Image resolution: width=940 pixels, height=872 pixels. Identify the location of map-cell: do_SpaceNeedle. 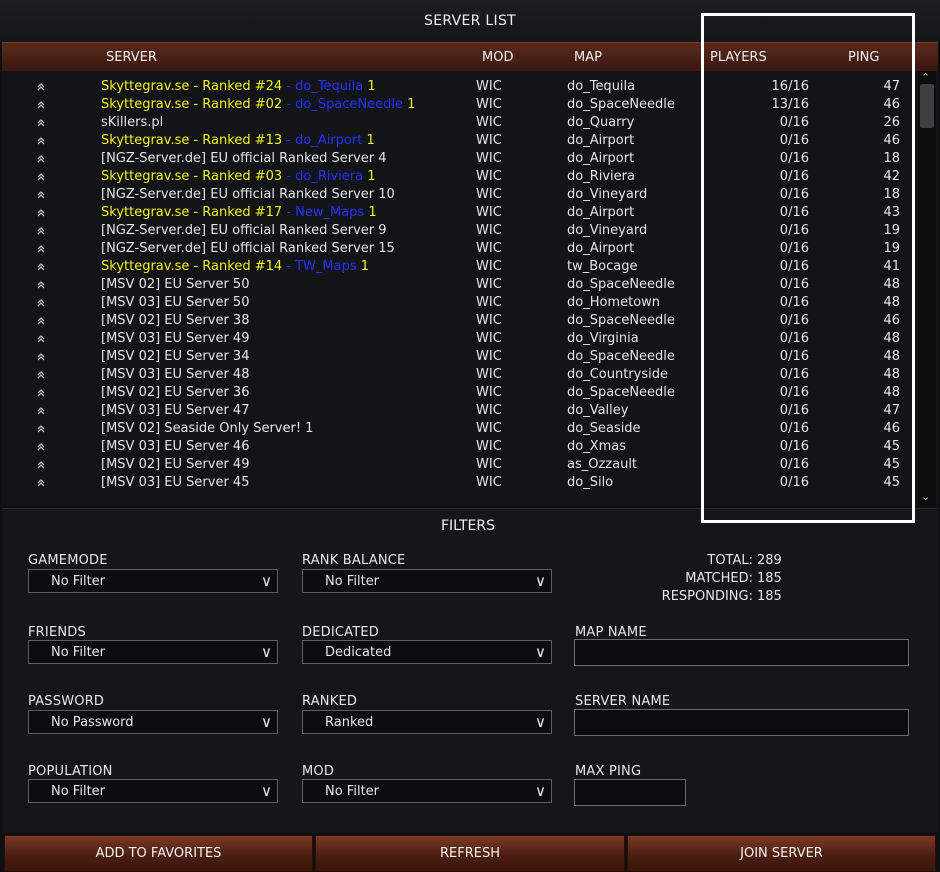
(621, 320).